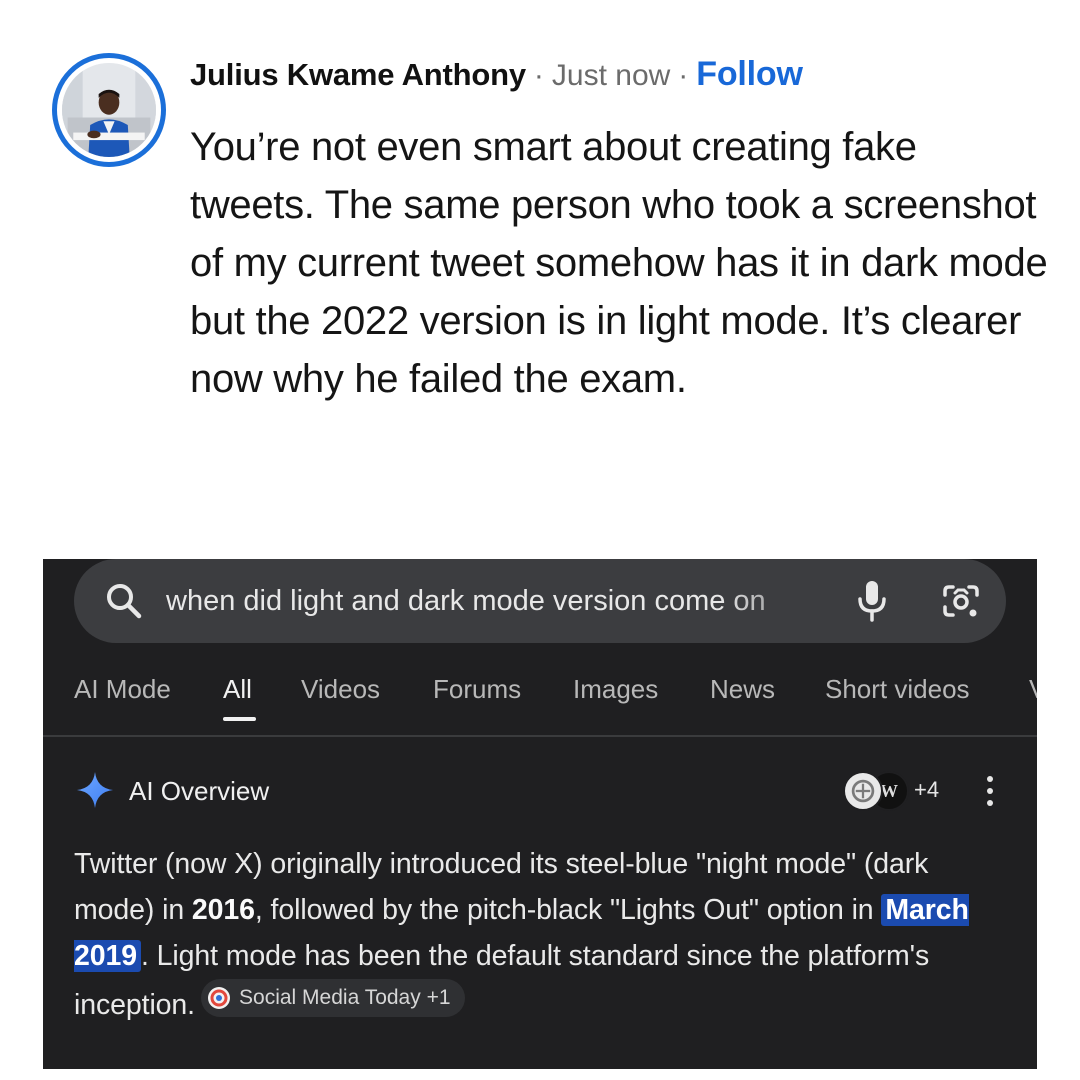 This screenshot has height=1080, width=1080. I want to click on tab-all: All, so click(237, 689).